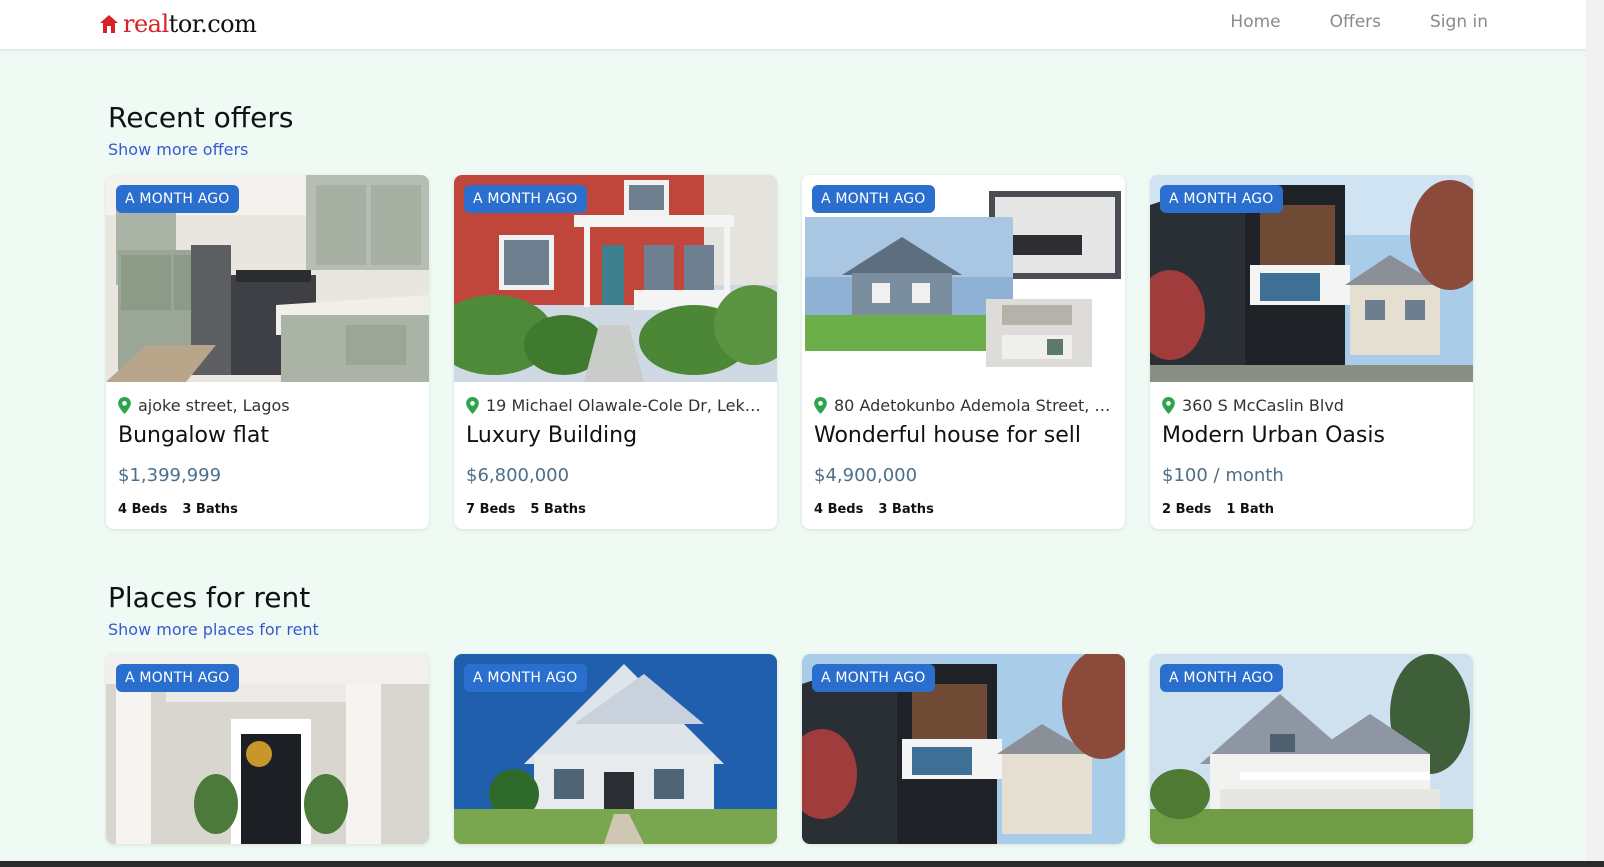 This screenshot has height=867, width=1604. What do you see at coordinates (1187, 509) in the screenshot?
I see `beds-count: 2 Beds` at bounding box center [1187, 509].